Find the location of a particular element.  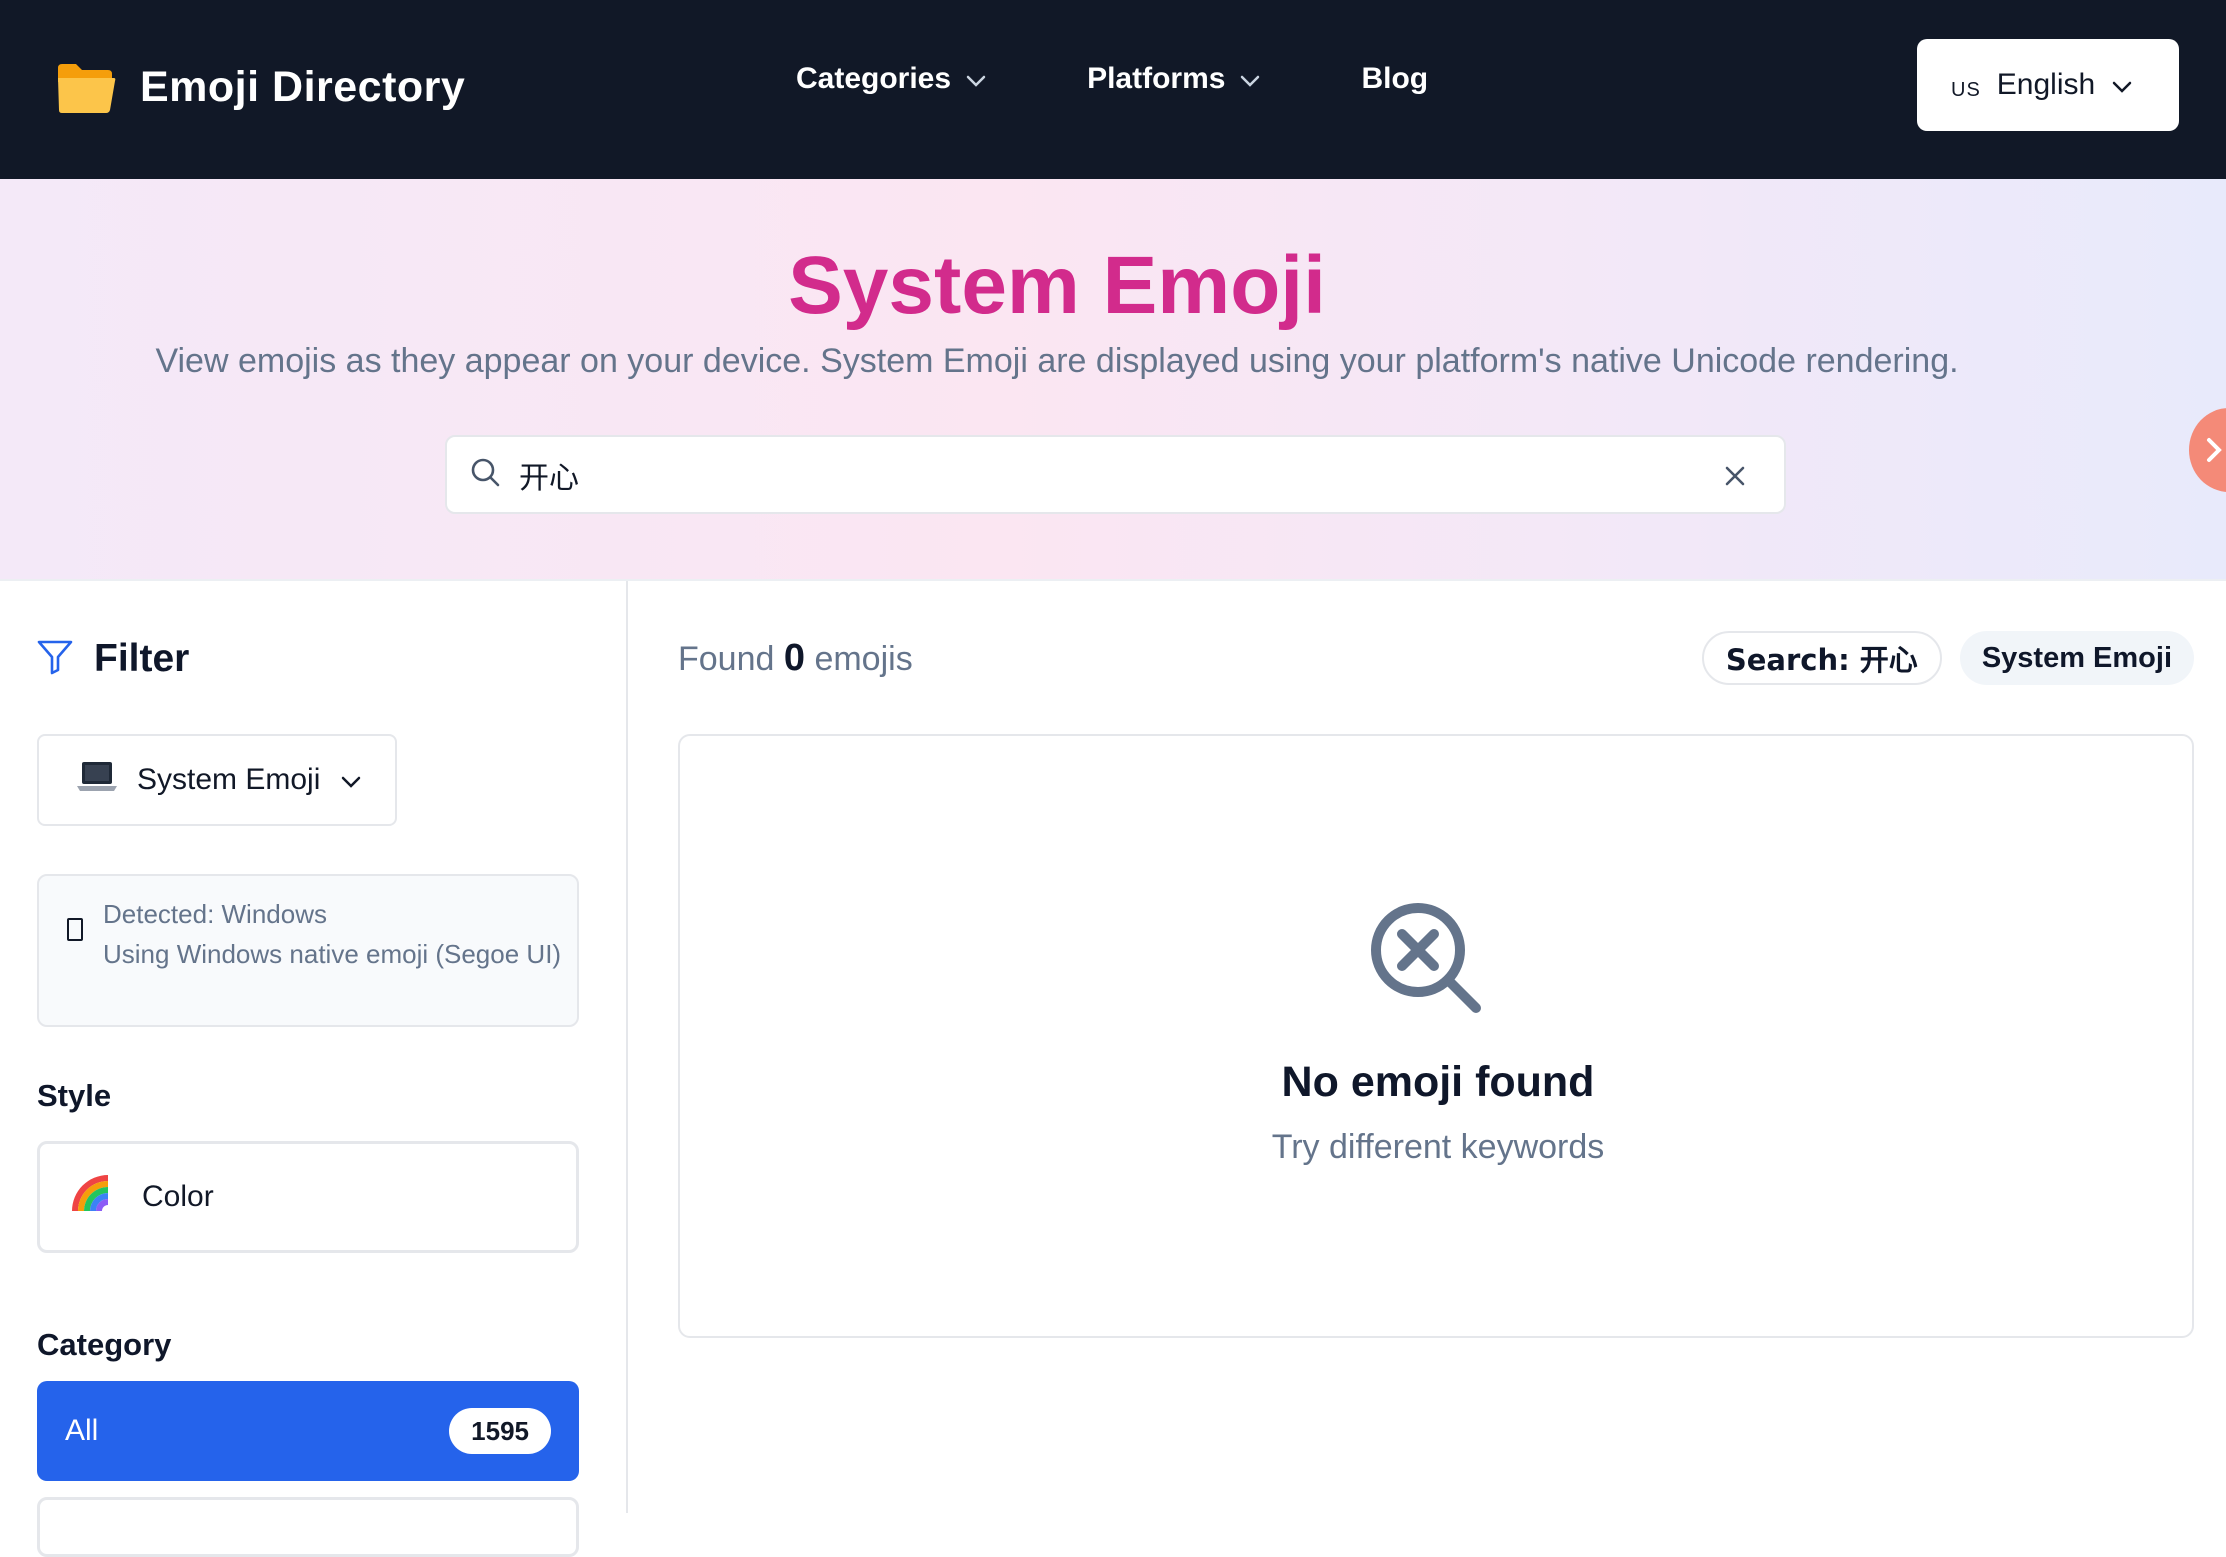

found-prefix: Found is located at coordinates (726, 659).